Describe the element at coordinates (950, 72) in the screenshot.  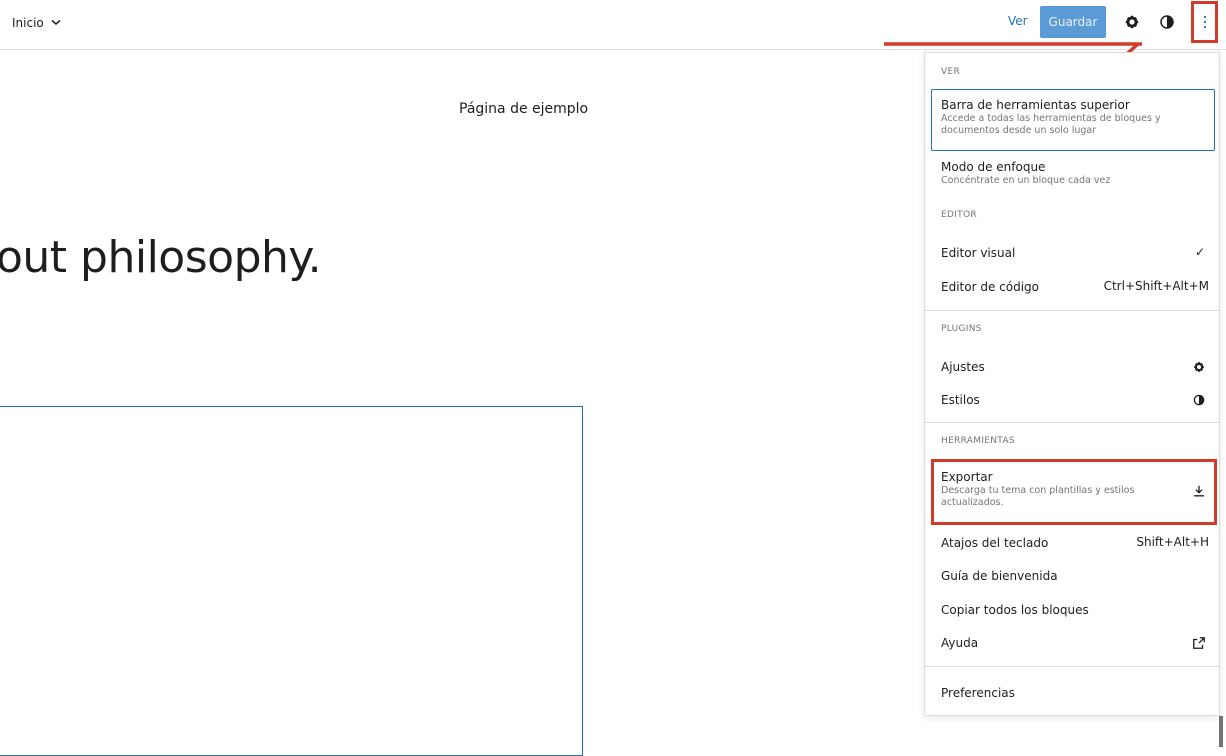
I see `section-header-ver: VER` at that location.